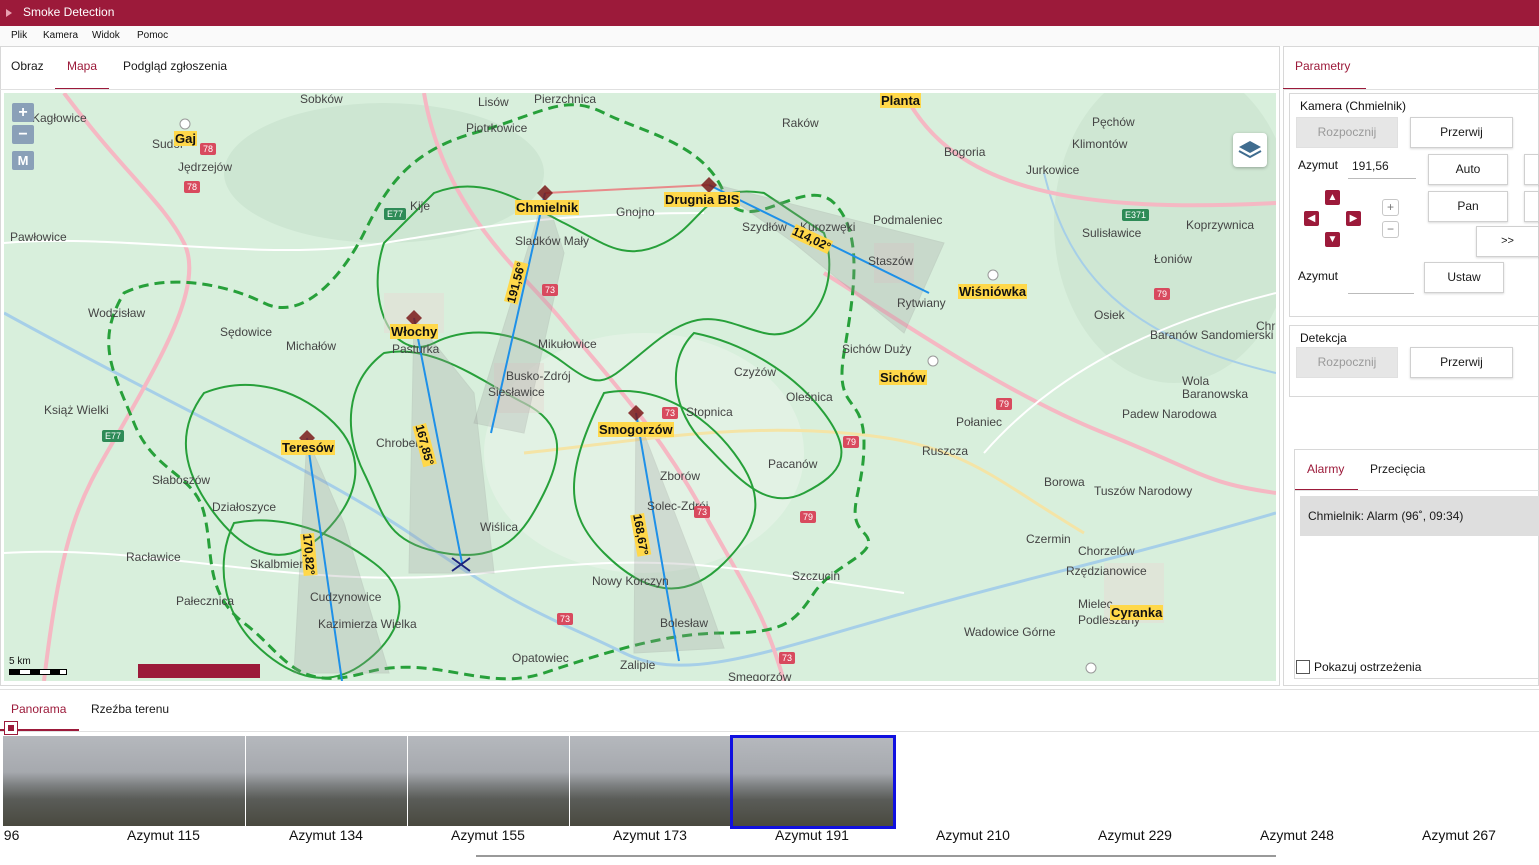  Describe the element at coordinates (82, 68) in the screenshot. I see `tab-mapa: Mapa` at that location.